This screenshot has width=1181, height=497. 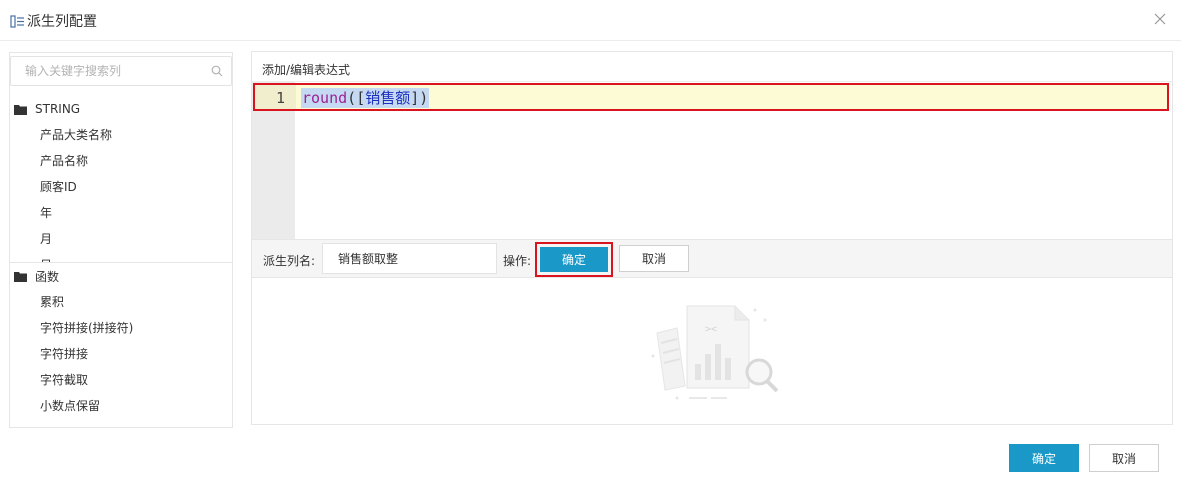 What do you see at coordinates (712, 258) in the screenshot?
I see `derived-column-form: 派生列名: 操作: 确定 取消` at bounding box center [712, 258].